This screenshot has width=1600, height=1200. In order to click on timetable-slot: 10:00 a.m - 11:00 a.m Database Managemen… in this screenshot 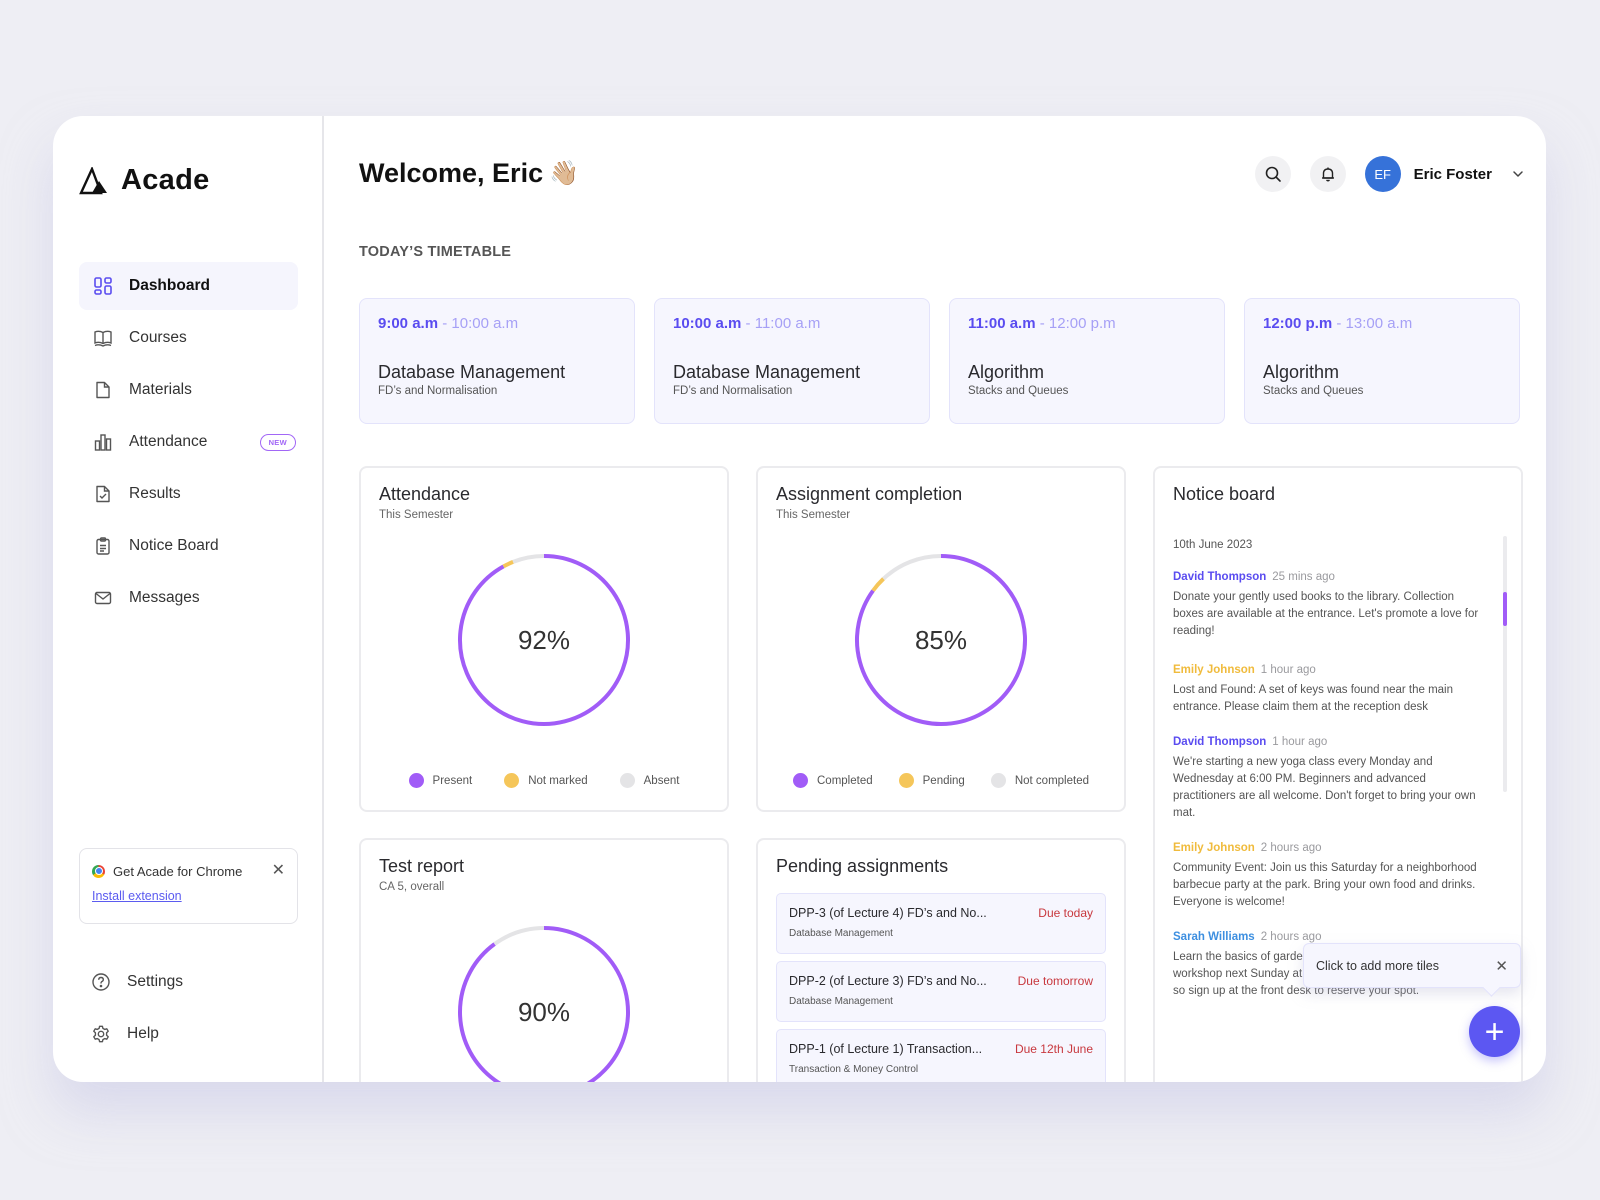, I will do `click(792, 361)`.